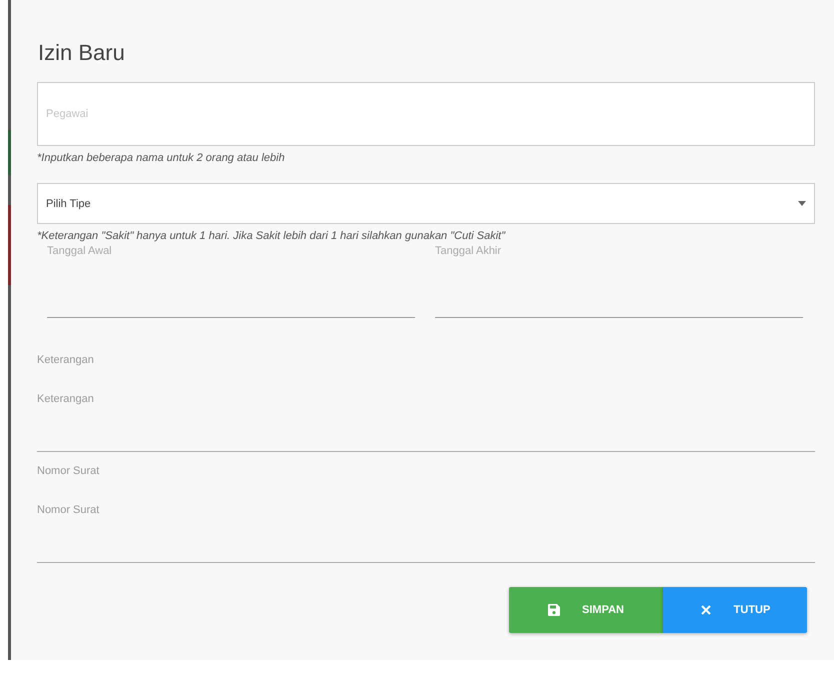 The image size is (834, 673). I want to click on employee-field: Pegawai, so click(426, 114).